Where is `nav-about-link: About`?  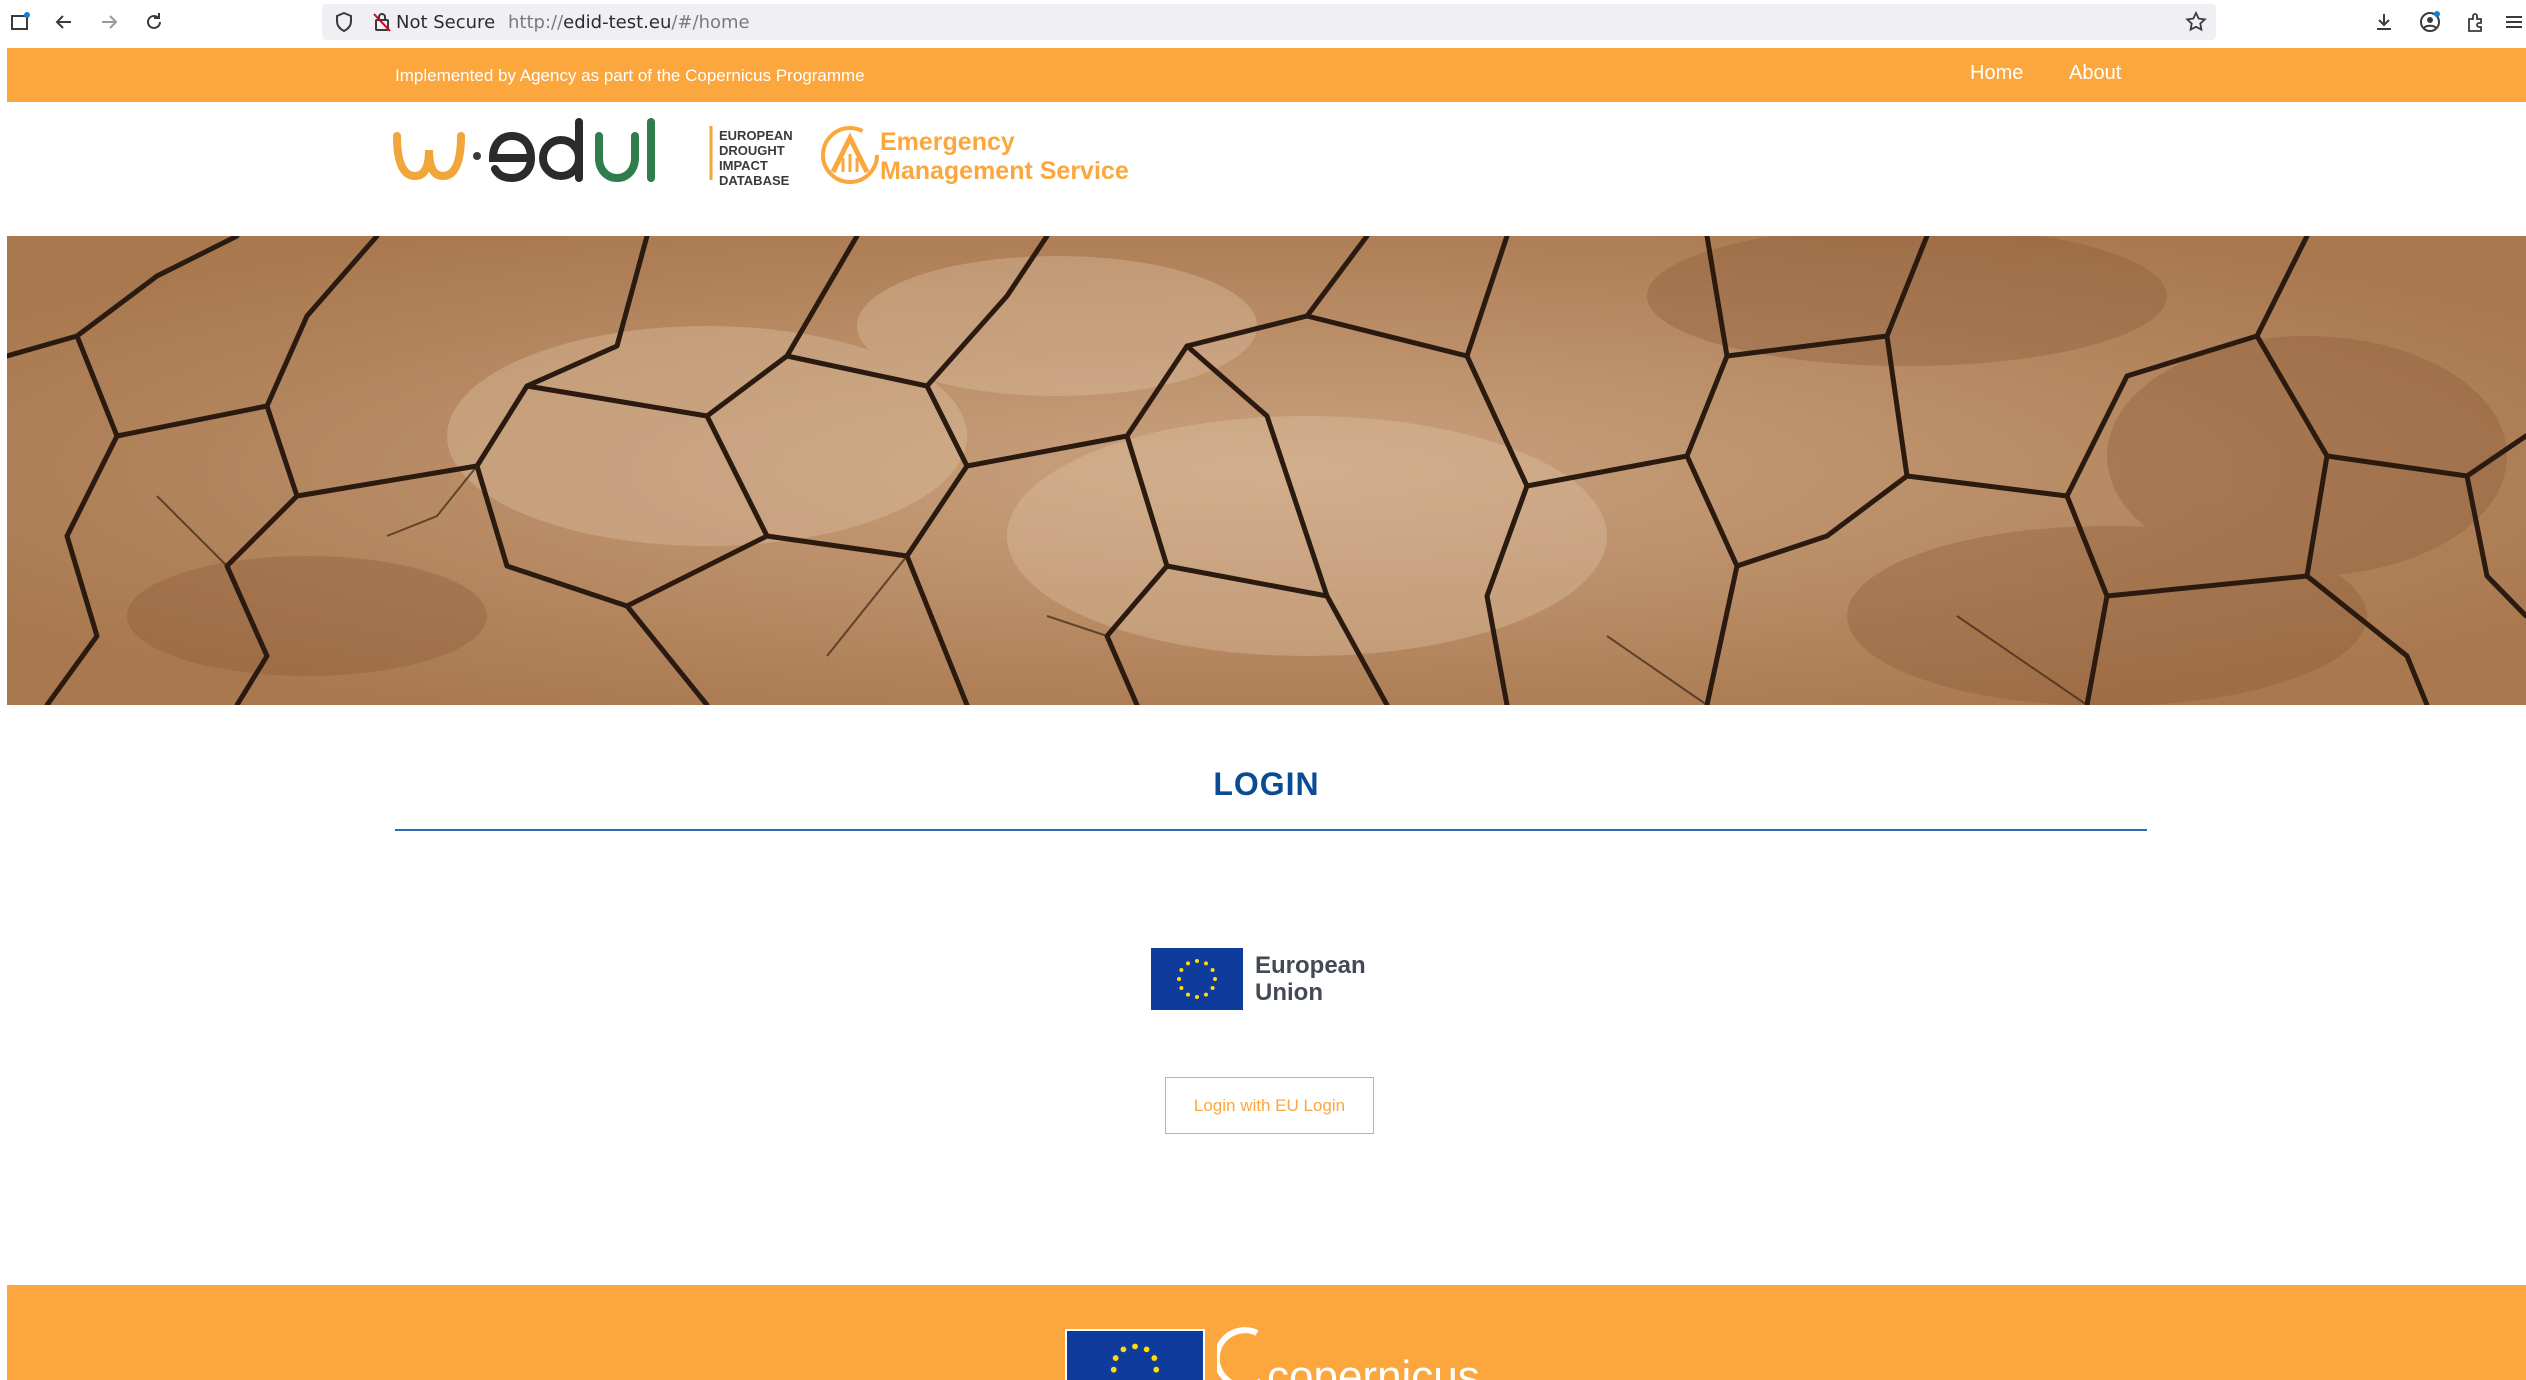
nav-about-link: About is located at coordinates (2095, 73).